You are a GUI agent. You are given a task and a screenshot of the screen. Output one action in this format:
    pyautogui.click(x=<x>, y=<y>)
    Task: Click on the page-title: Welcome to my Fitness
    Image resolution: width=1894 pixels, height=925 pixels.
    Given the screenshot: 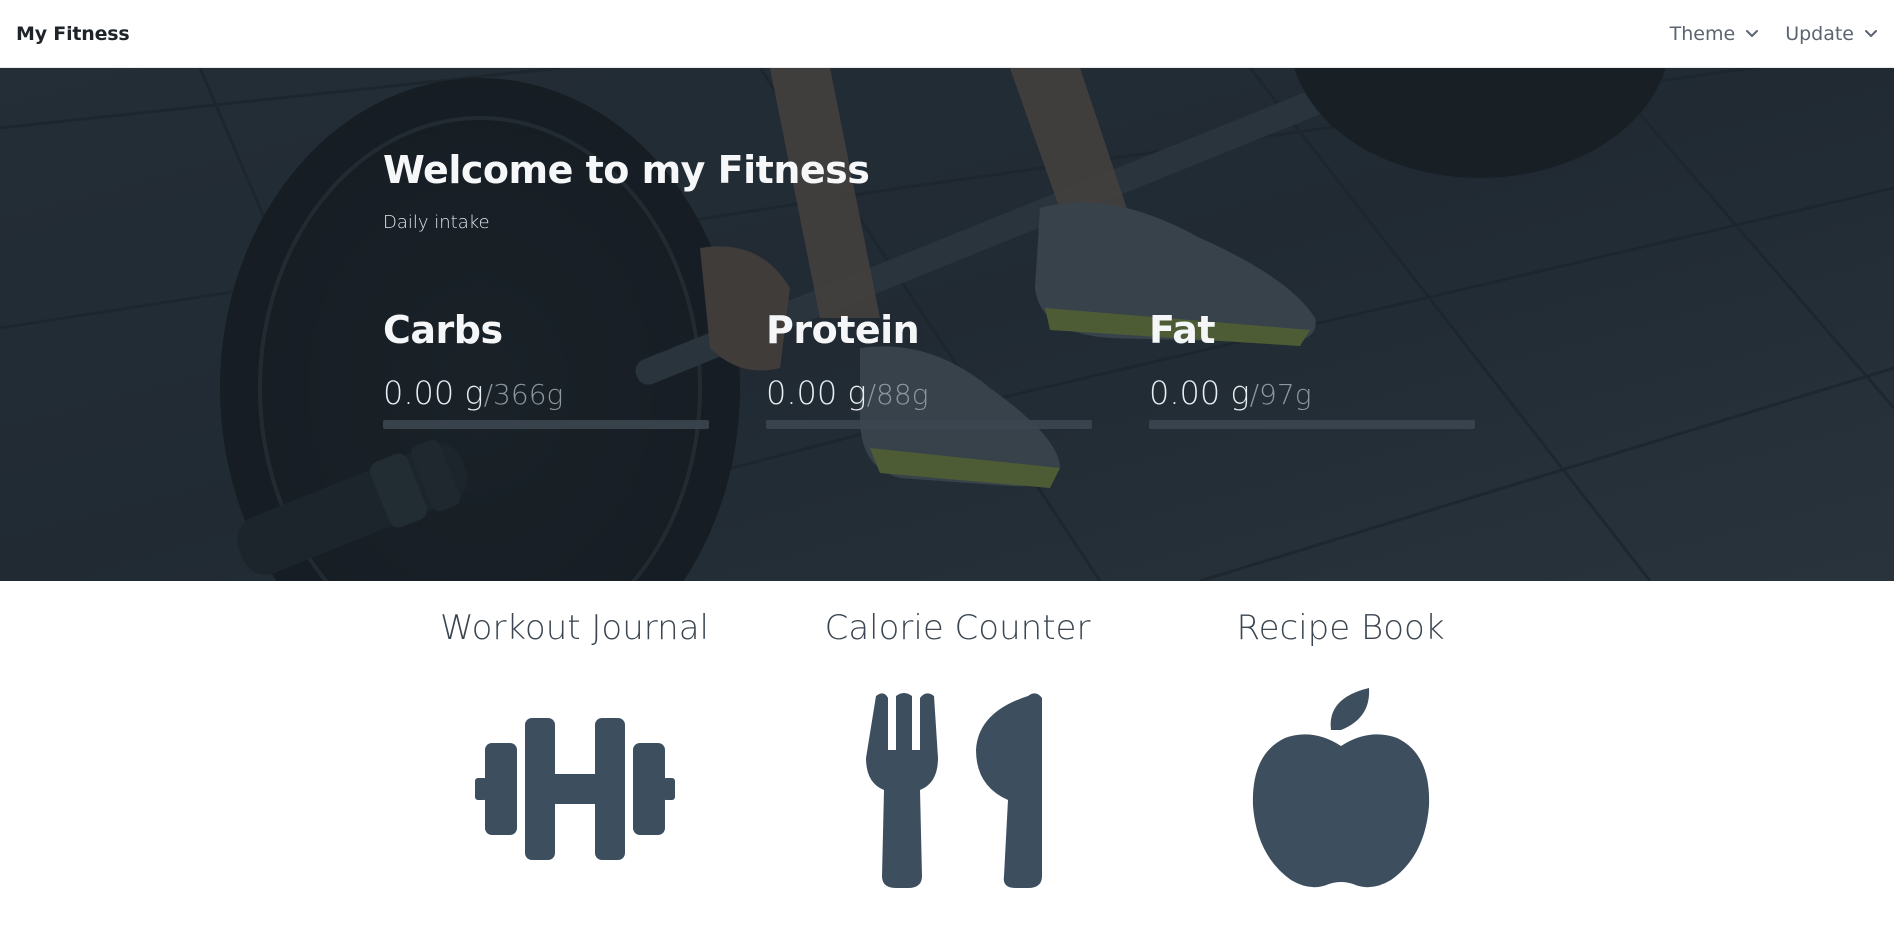 What is the action you would take?
    pyautogui.click(x=626, y=170)
    